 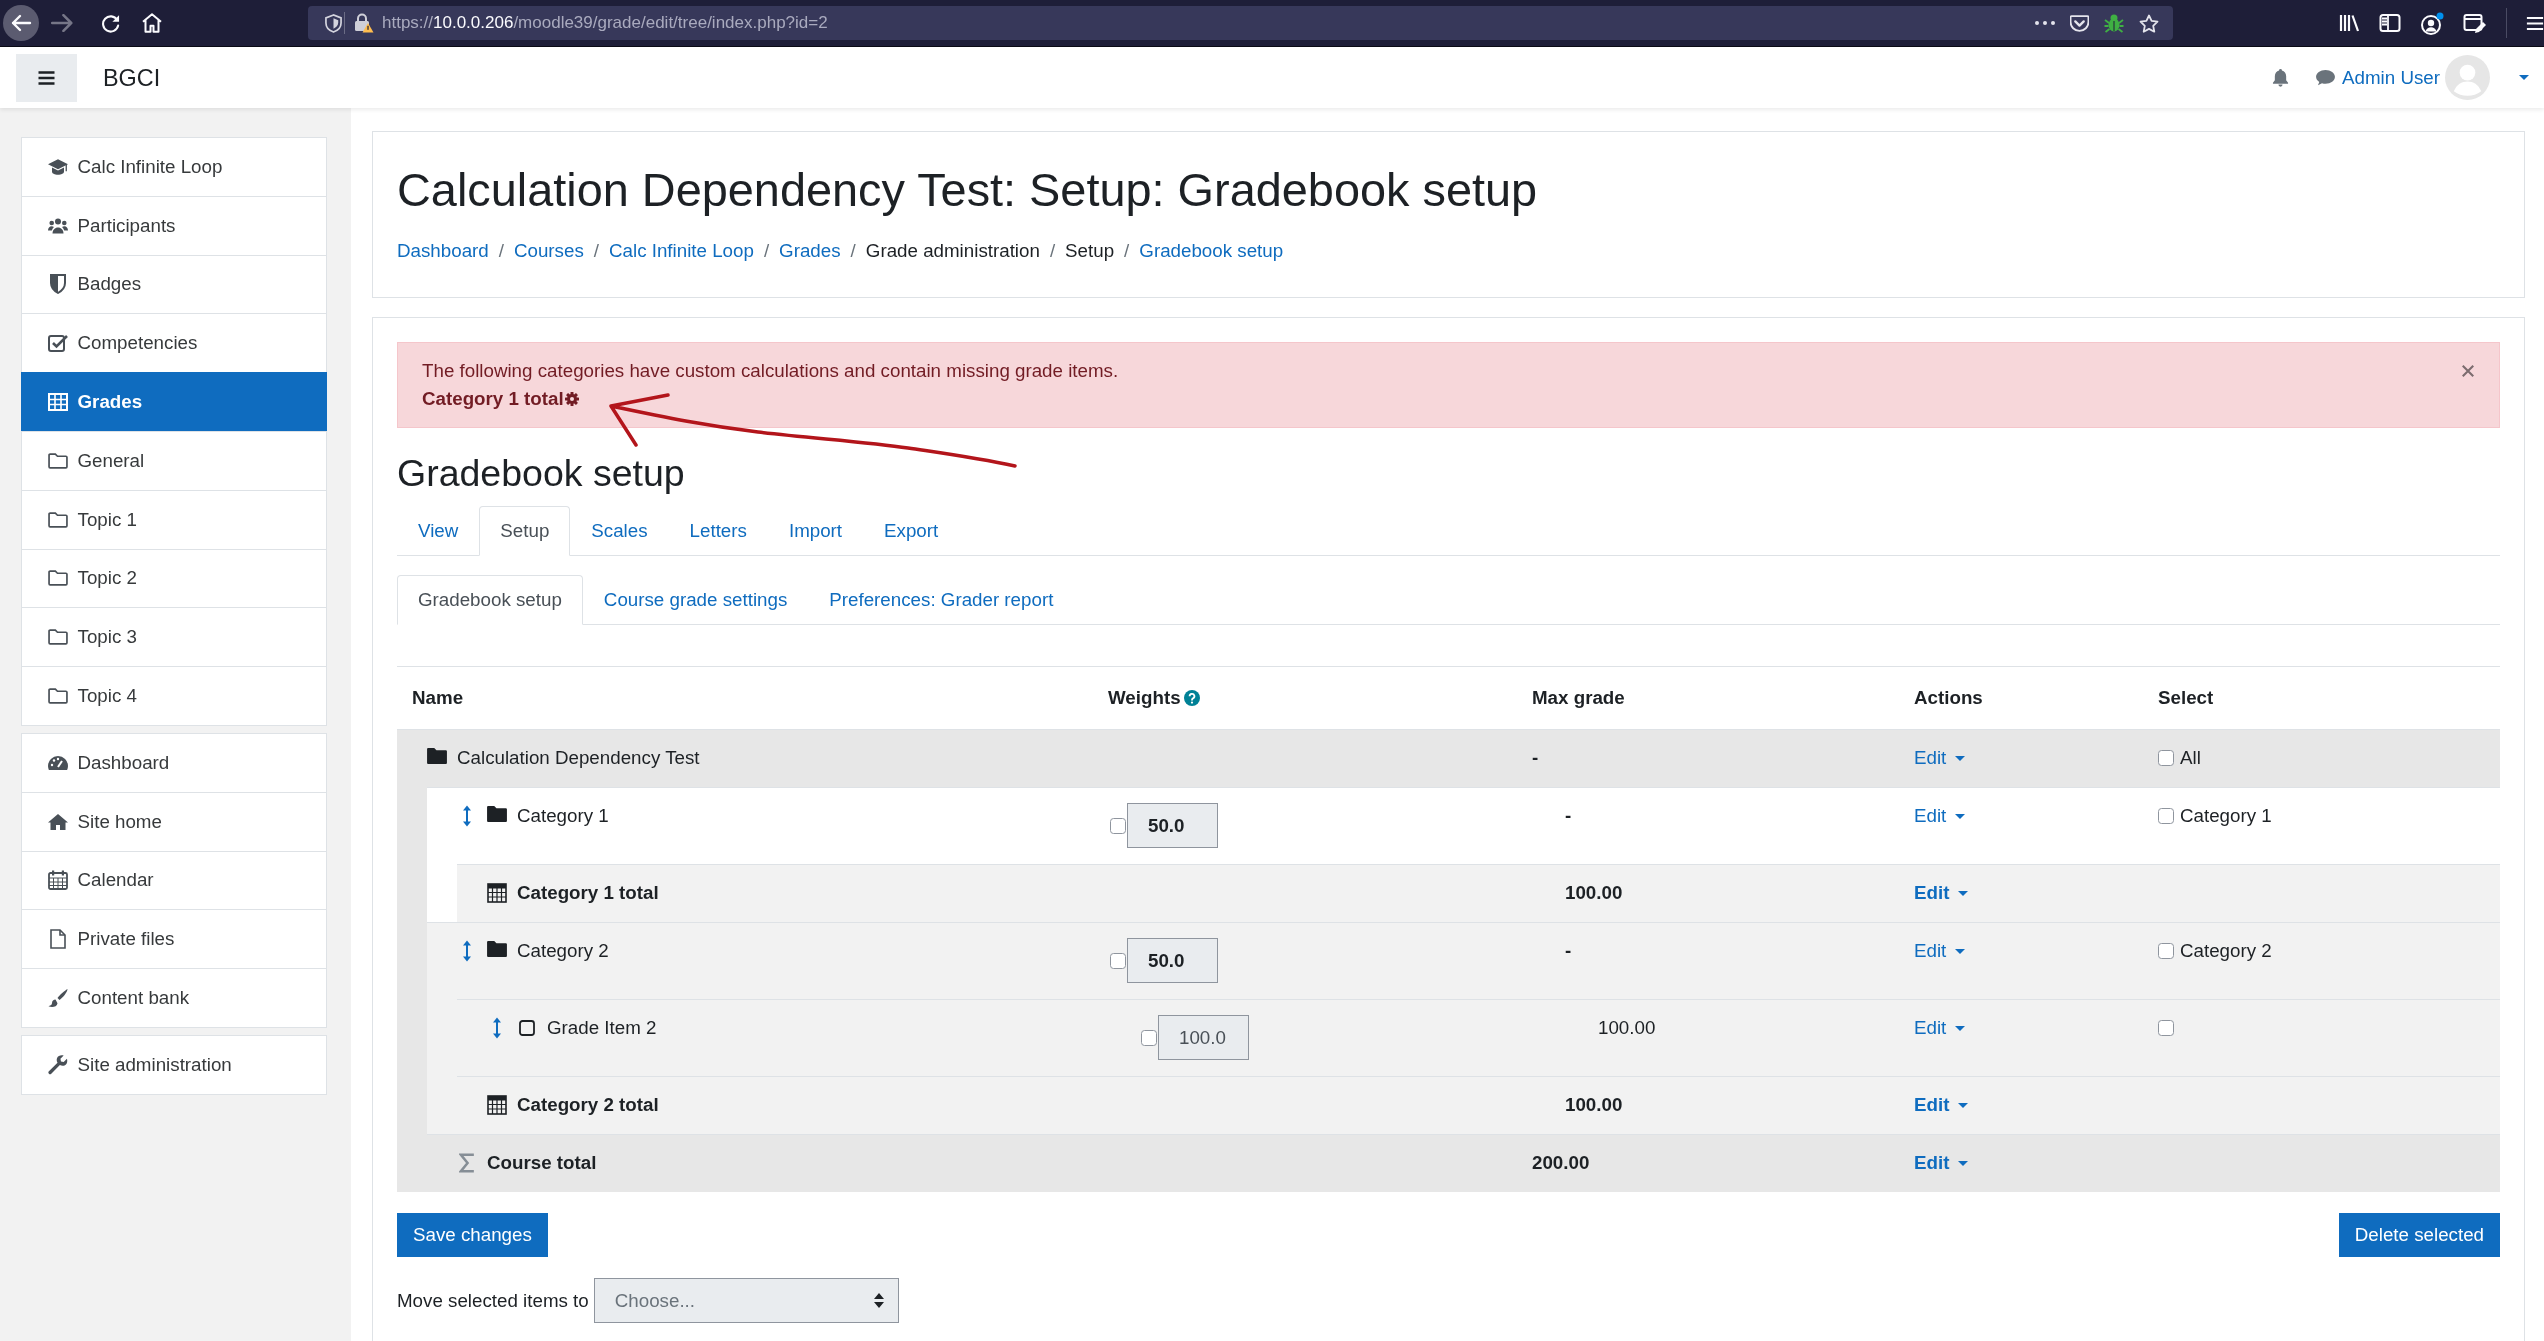 I want to click on sidebar-item: Grades, so click(x=174, y=402).